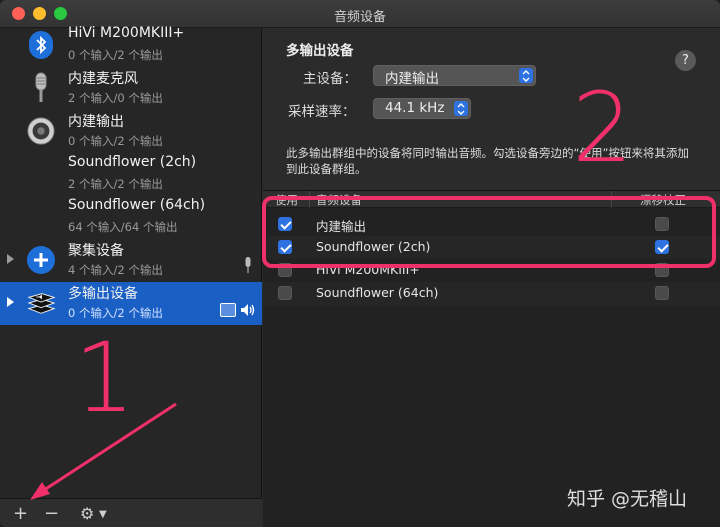 This screenshot has width=720, height=527. I want to click on device-item-multi-output: 多输出设备 0 个输入/2 个输出, so click(131, 303).